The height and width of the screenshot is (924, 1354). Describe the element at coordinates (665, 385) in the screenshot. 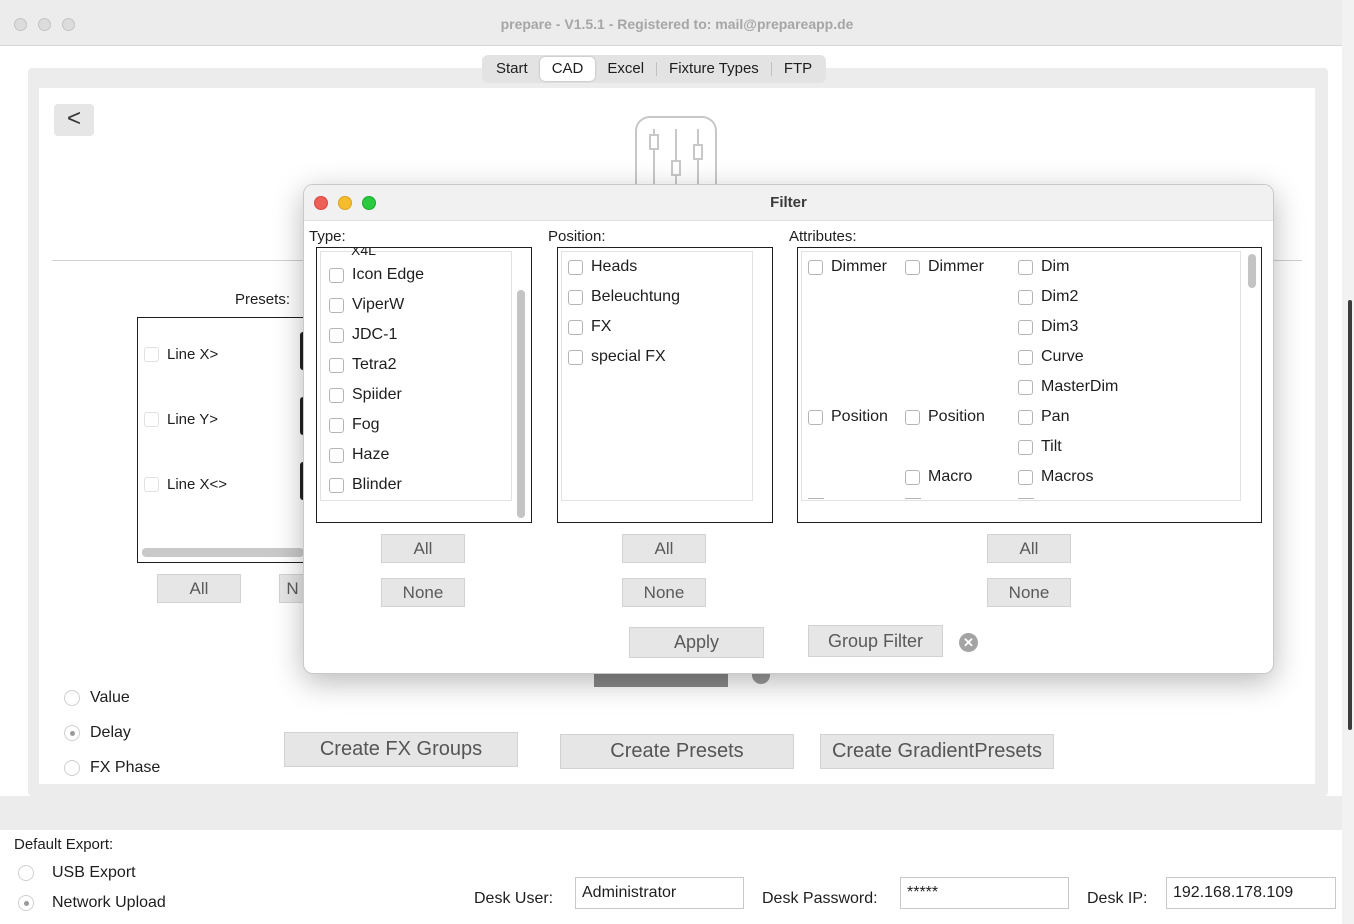

I see `position-list: Heads Beleuchtung FX special FX` at that location.